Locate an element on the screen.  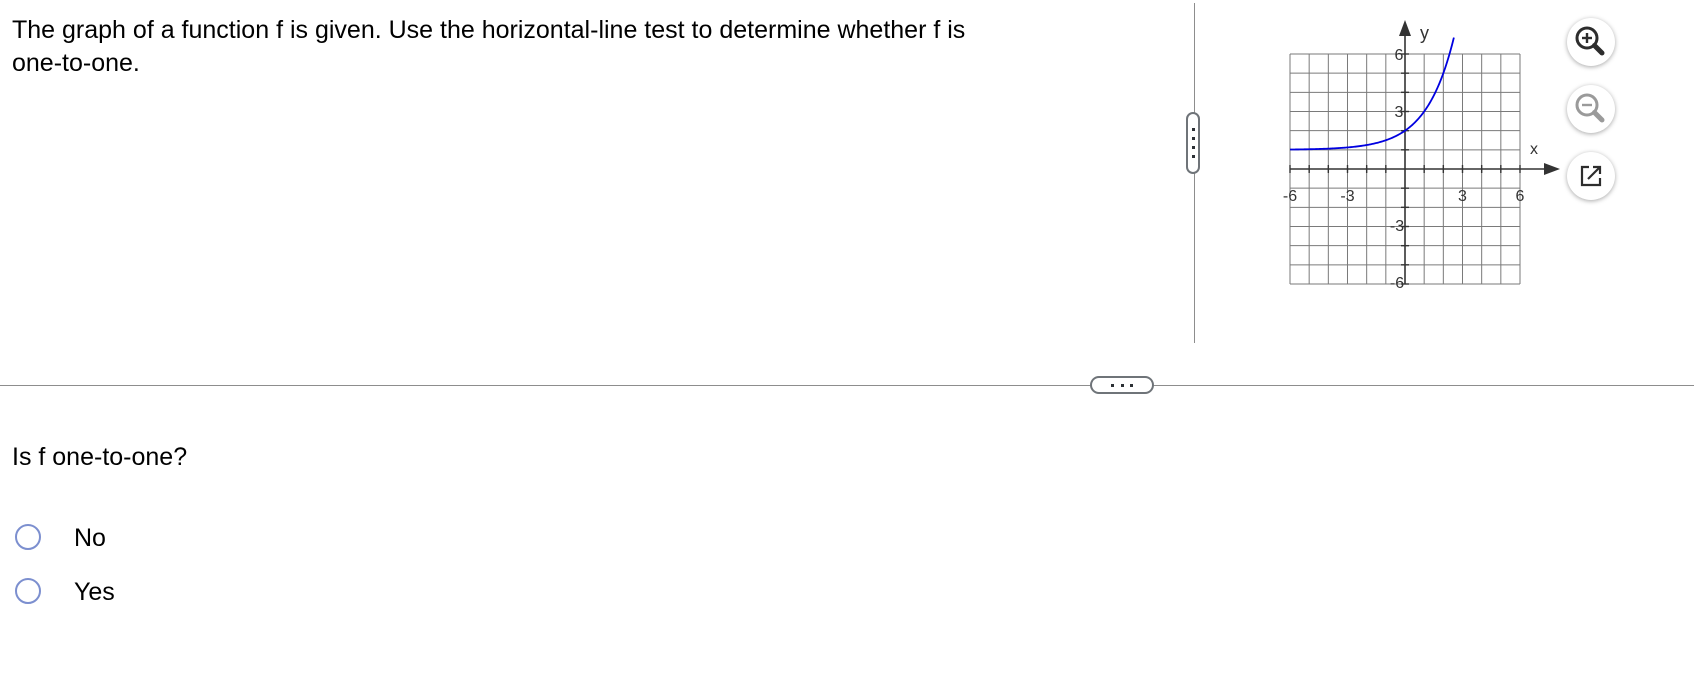
function-graph: -6 -3 3 6 6 3 -3 -6 x y is located at coordinates (1421, 156).